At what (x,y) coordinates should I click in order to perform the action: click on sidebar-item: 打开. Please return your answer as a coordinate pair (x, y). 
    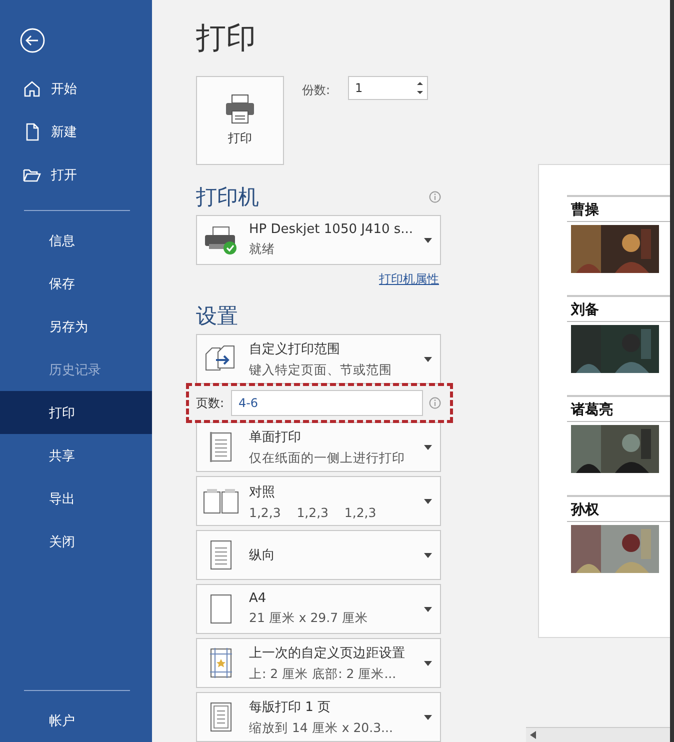
    Looking at the image, I should click on (76, 174).